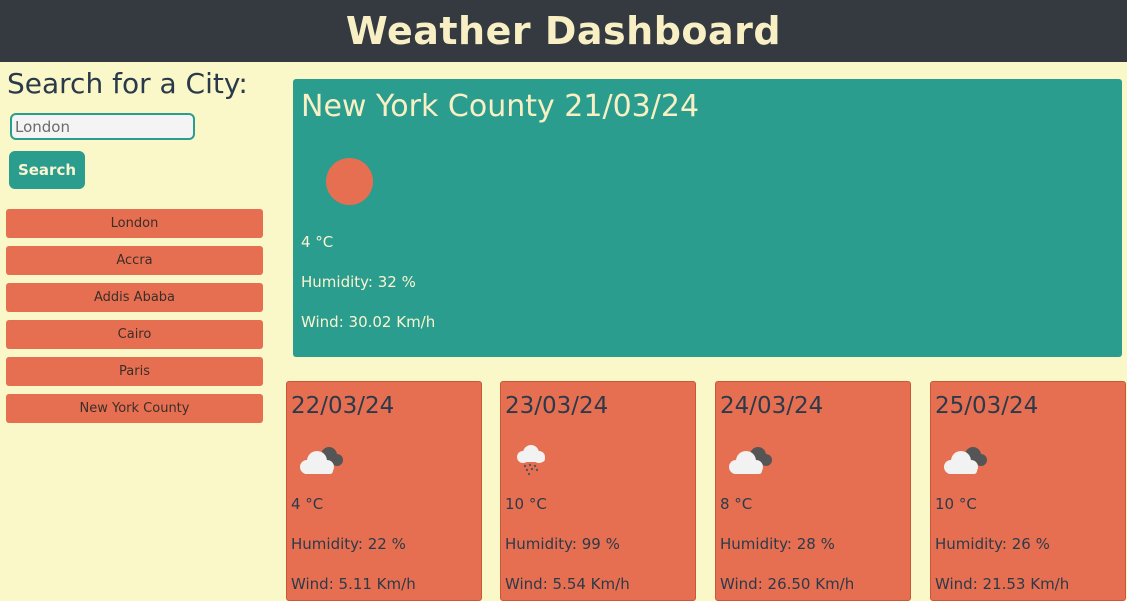  Describe the element at coordinates (353, 584) in the screenshot. I see `forecast-wind: Wind: 5.11 Km/h` at that location.